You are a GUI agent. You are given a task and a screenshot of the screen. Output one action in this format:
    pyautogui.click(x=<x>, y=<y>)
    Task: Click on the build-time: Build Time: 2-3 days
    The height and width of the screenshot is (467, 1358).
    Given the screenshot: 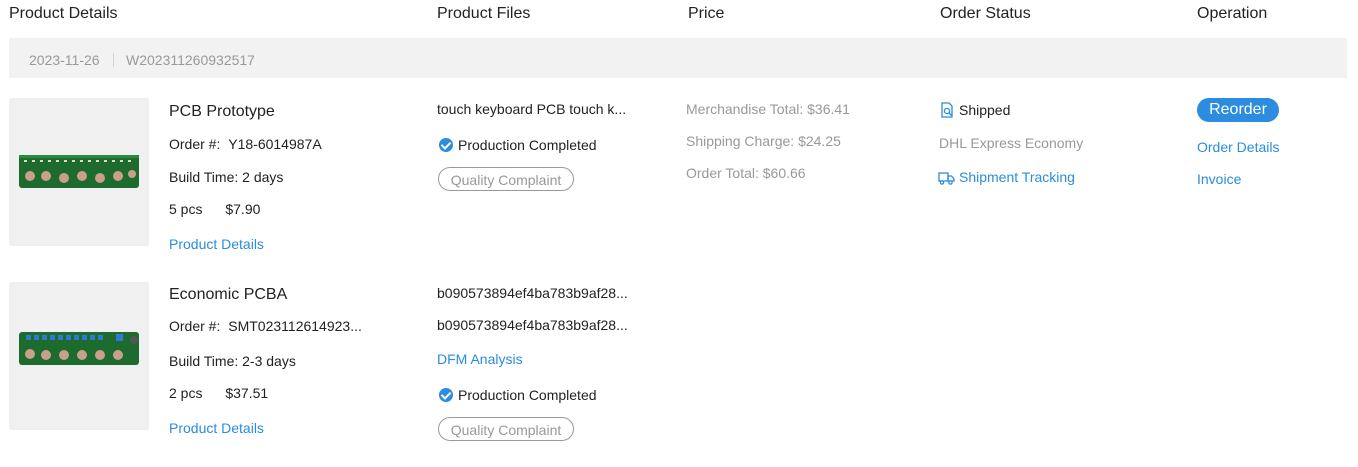 What is the action you would take?
    pyautogui.click(x=232, y=361)
    